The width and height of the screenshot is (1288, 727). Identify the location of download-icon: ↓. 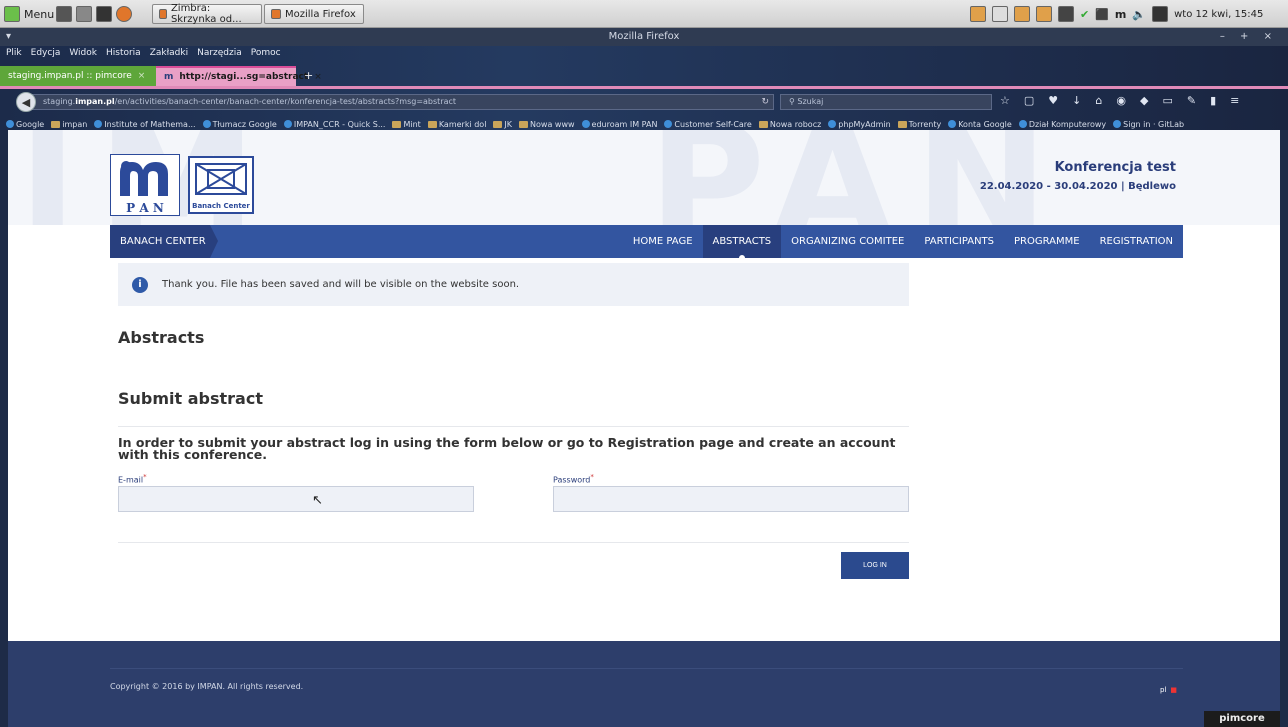
(1076, 100).